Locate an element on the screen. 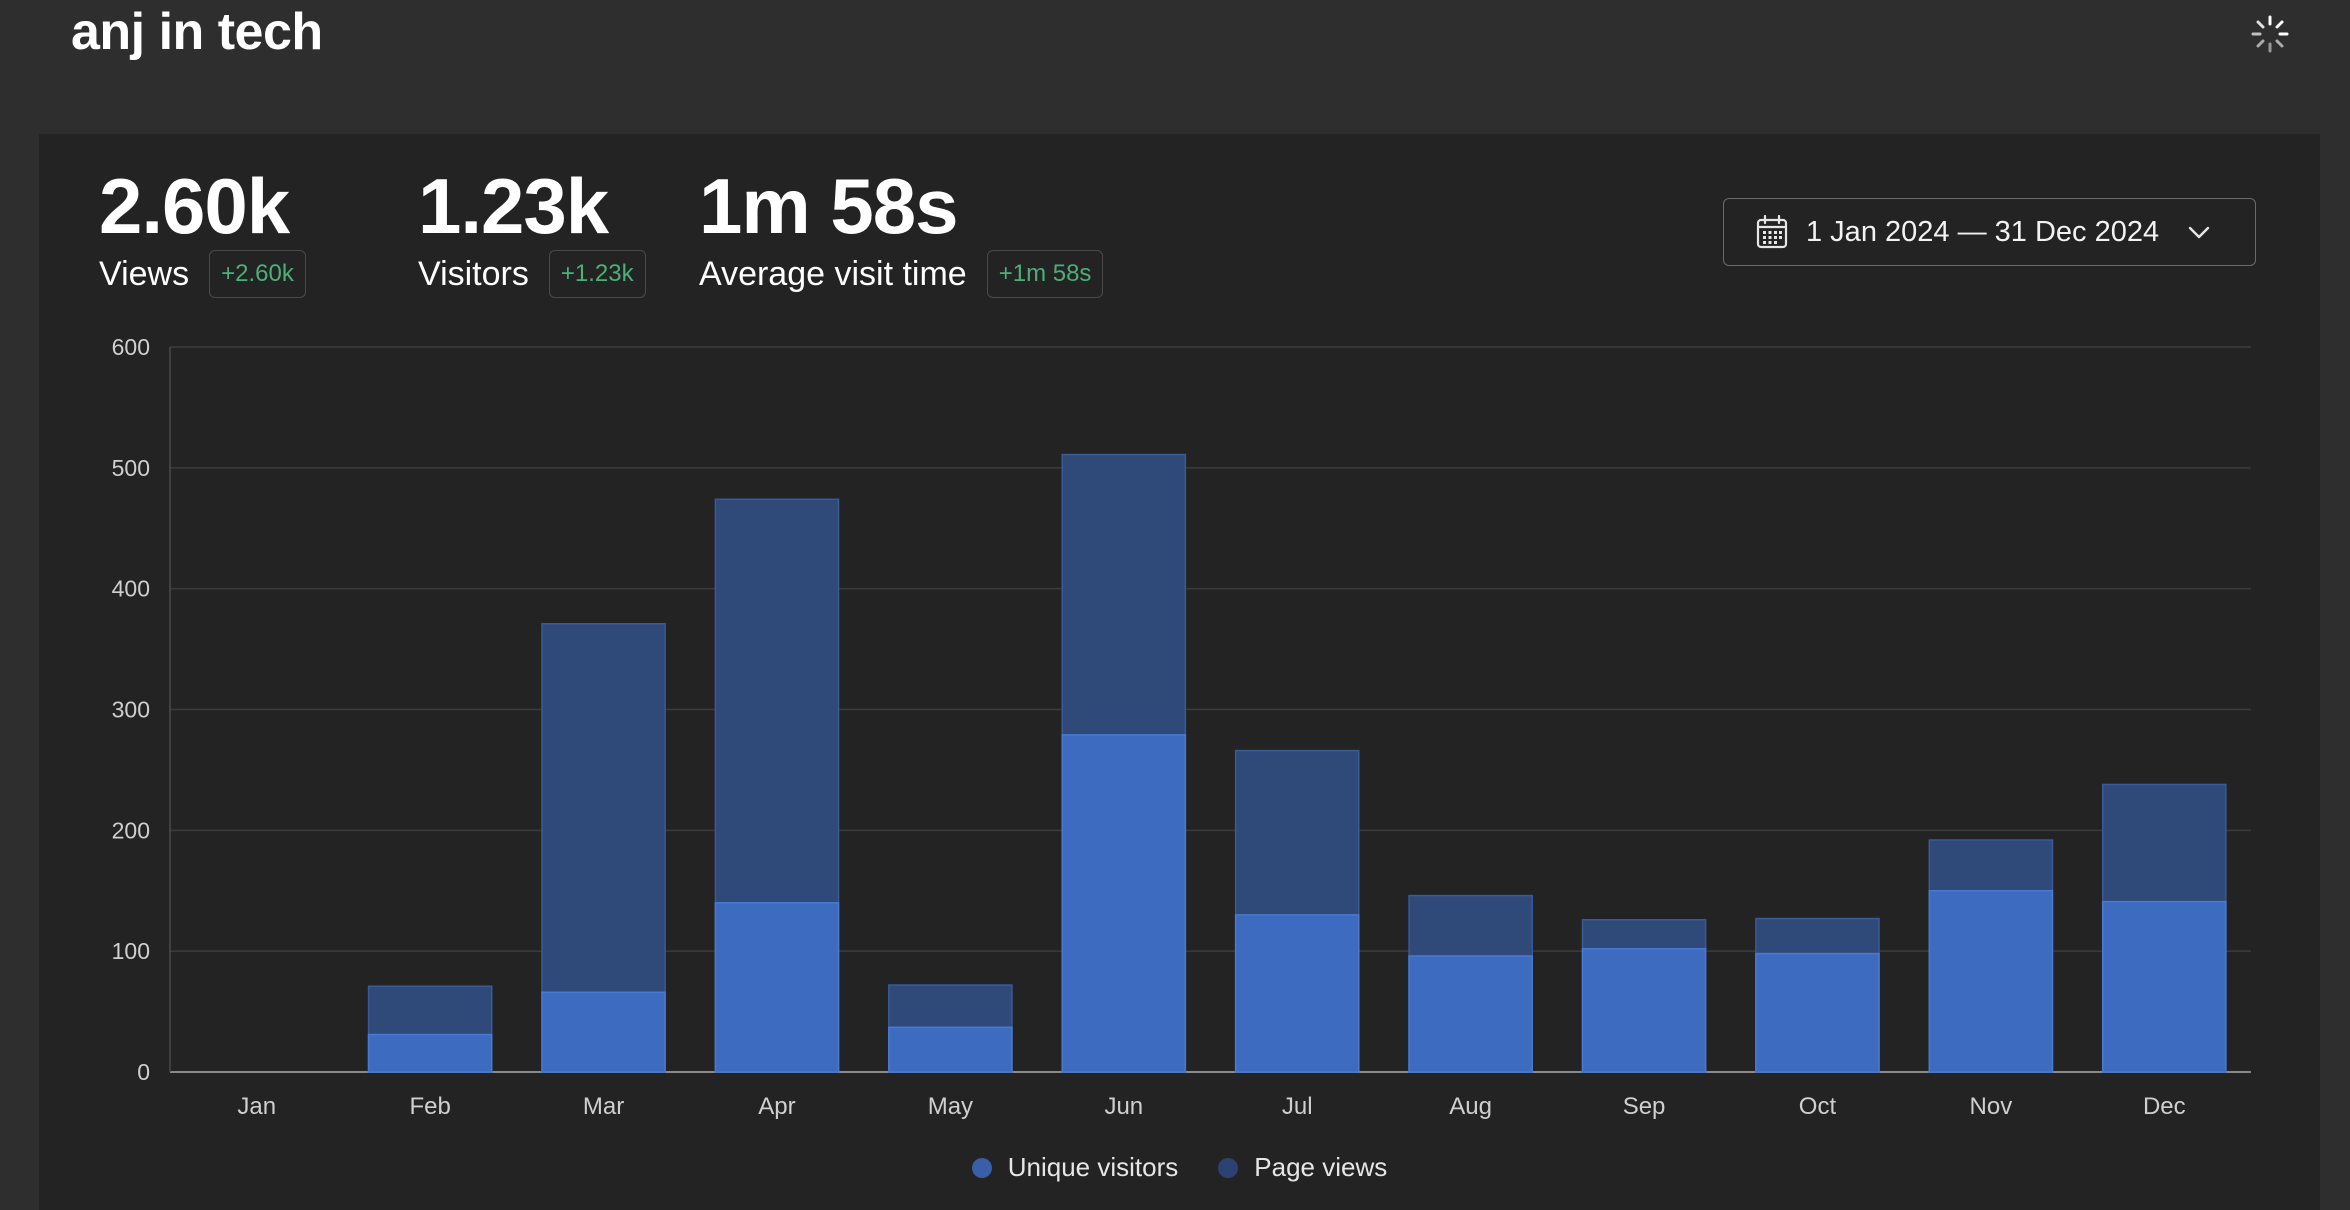 This screenshot has height=1210, width=2350. x-tick-label: Jan is located at coordinates (256, 1106).